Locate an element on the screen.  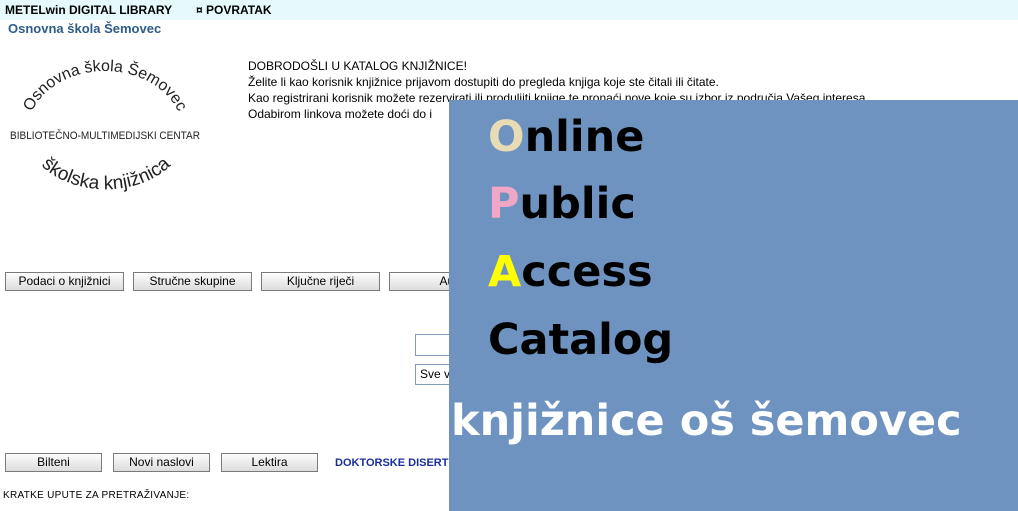
word-access: Access is located at coordinates (570, 272).